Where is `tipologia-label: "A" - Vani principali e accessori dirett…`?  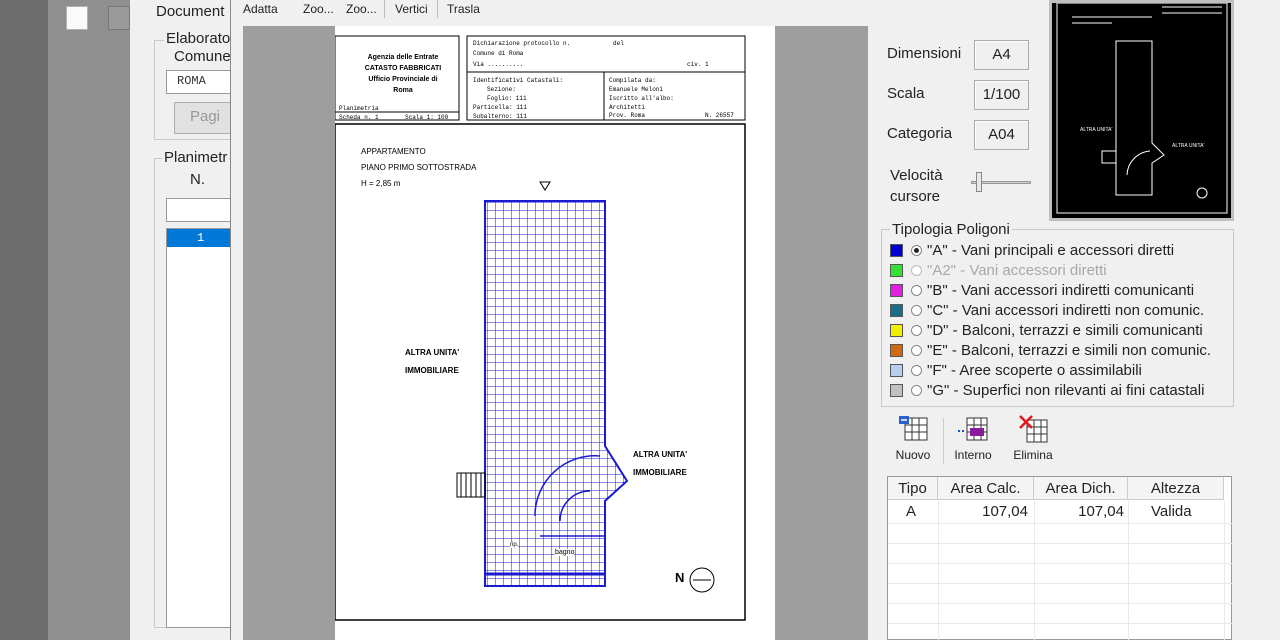
tipologia-label: "A" - Vani principali e accessori dirett… is located at coordinates (1051, 250).